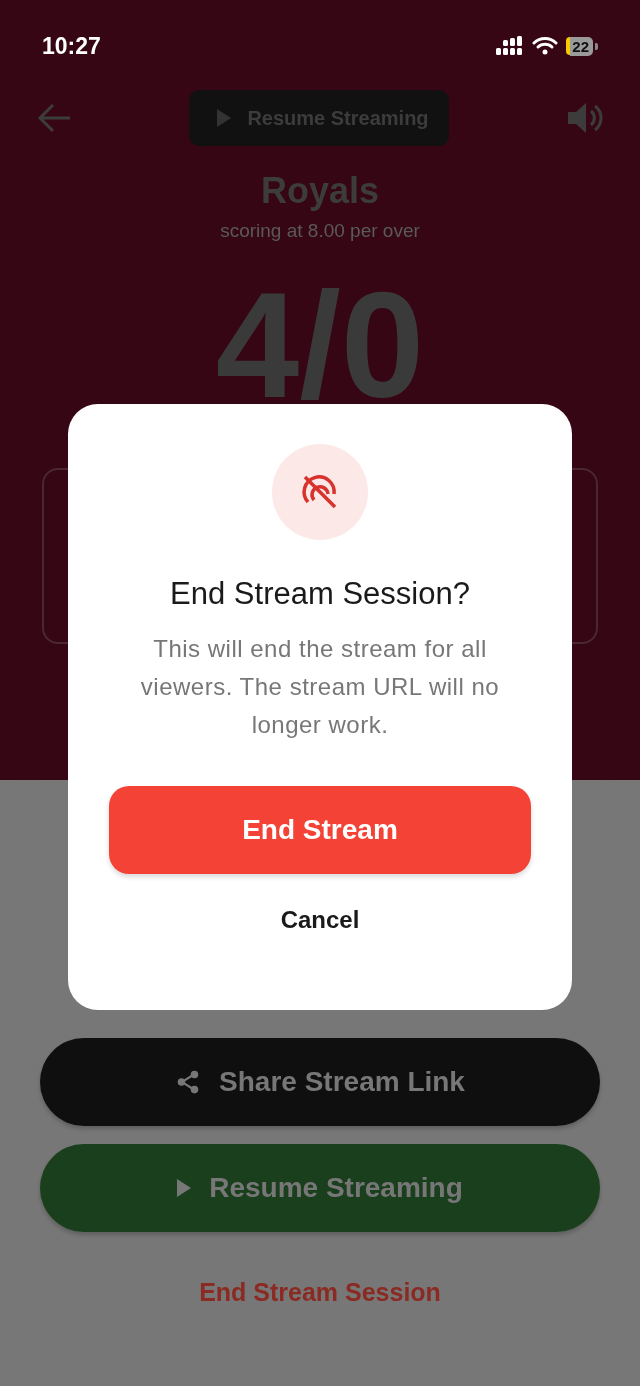  Describe the element at coordinates (320, 920) in the screenshot. I see `cancel-button: Cancel` at that location.